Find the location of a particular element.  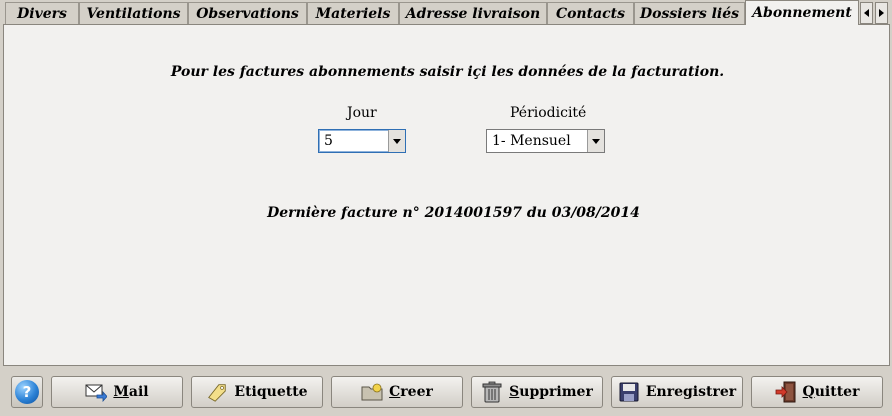

periodicite-select: 1- Mensuel is located at coordinates (545, 141).